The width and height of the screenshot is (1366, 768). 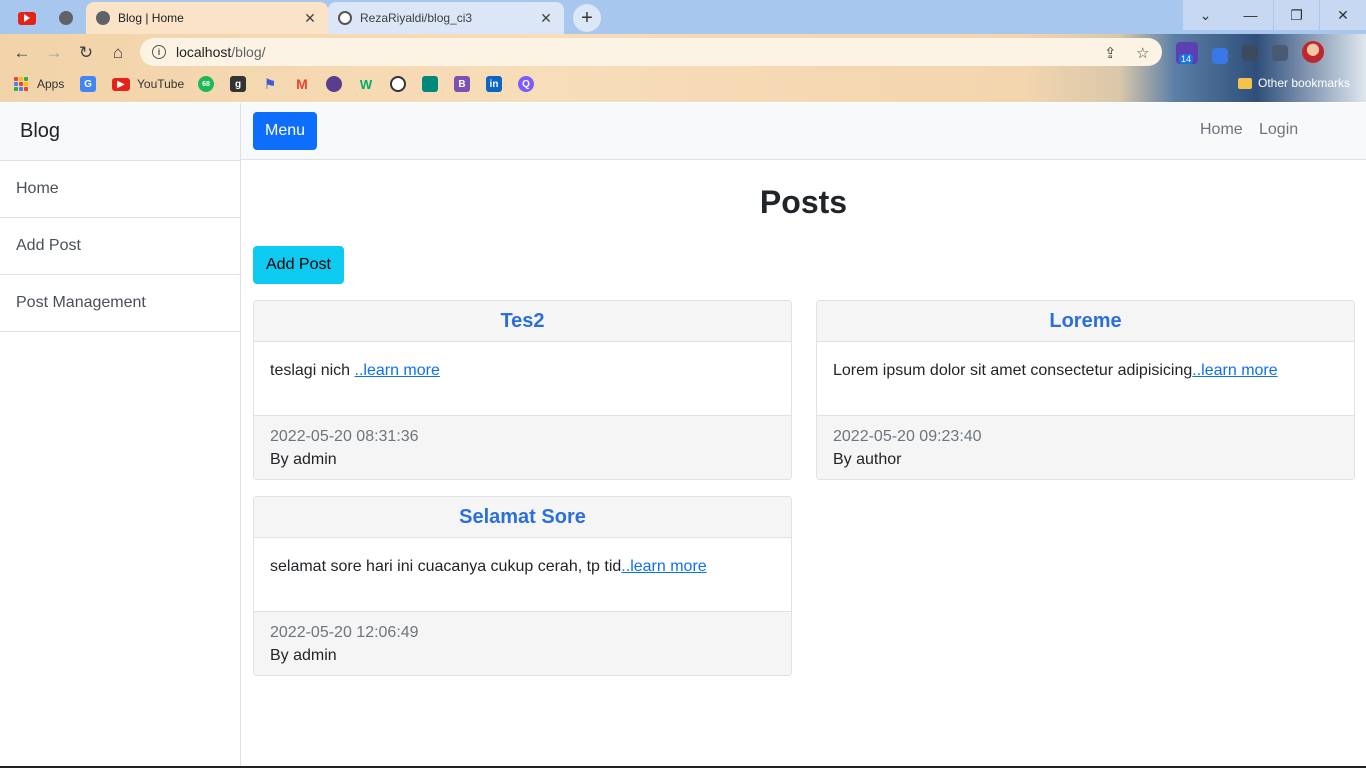 I want to click on sidebar-item-post-management: Post Management, so click(x=120, y=303).